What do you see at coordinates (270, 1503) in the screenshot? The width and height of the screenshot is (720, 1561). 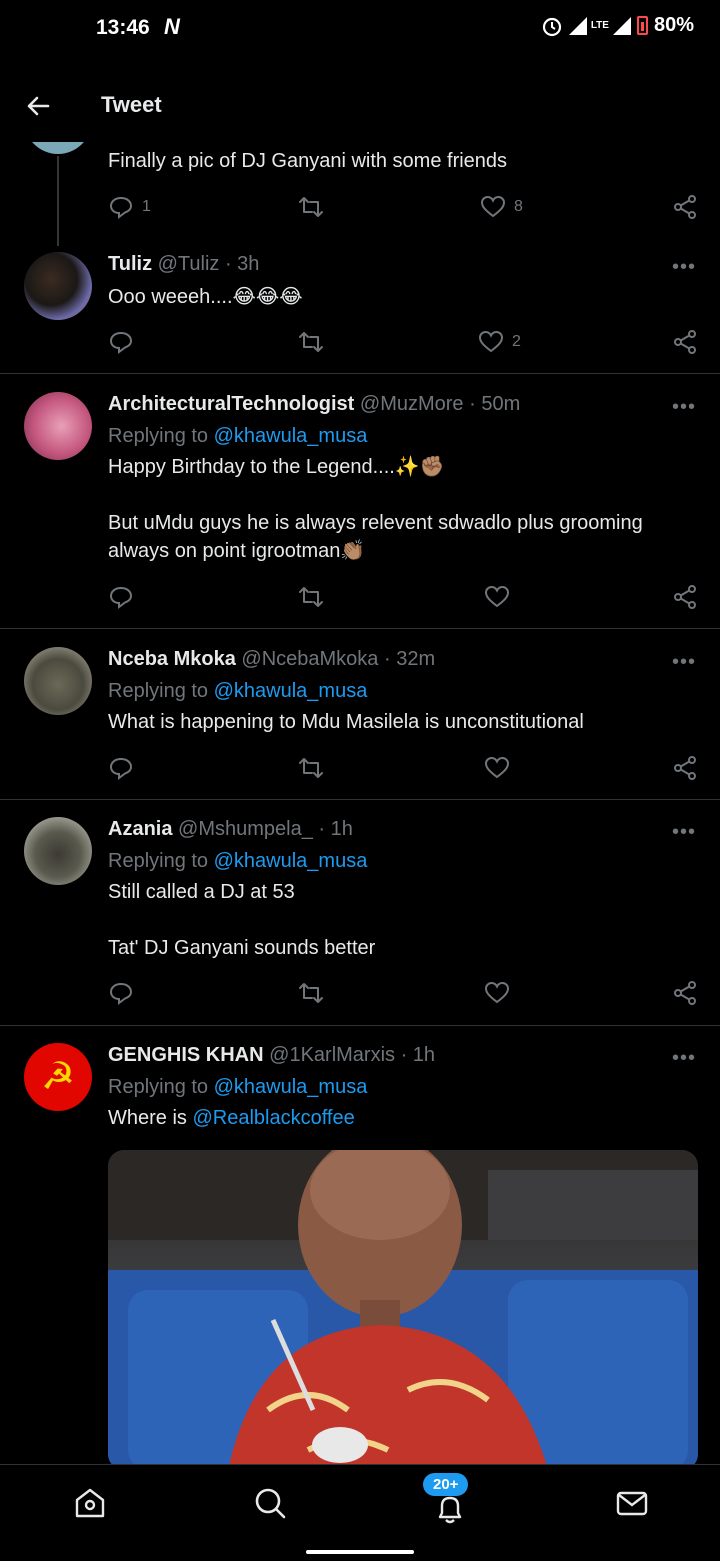 I see `search-icon` at bounding box center [270, 1503].